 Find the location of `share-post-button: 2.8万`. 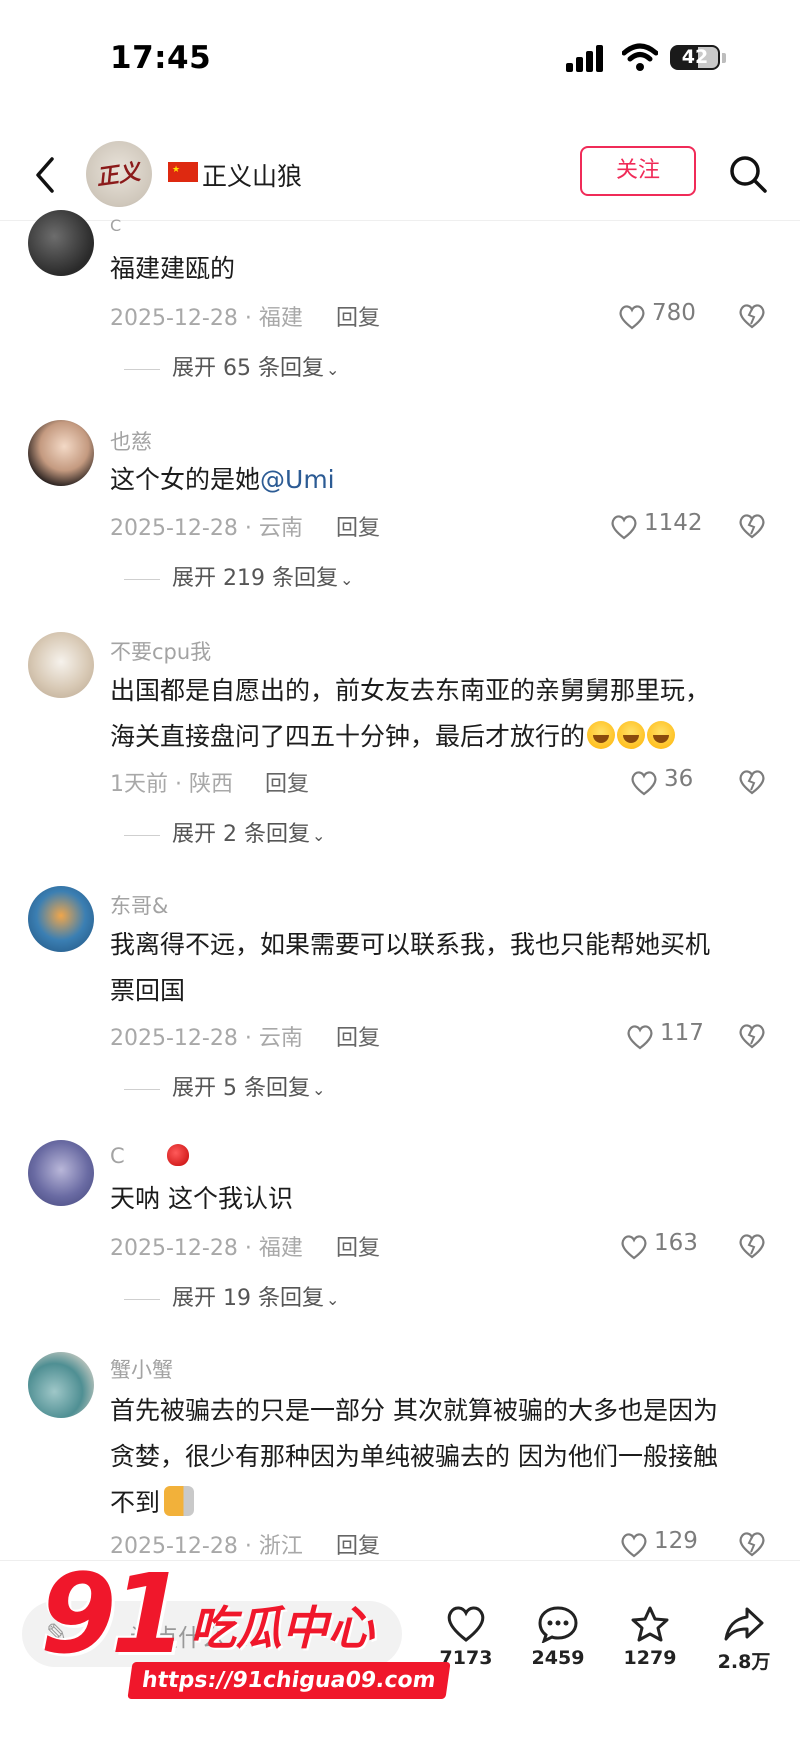

share-post-button: 2.8万 is located at coordinates (744, 1639).